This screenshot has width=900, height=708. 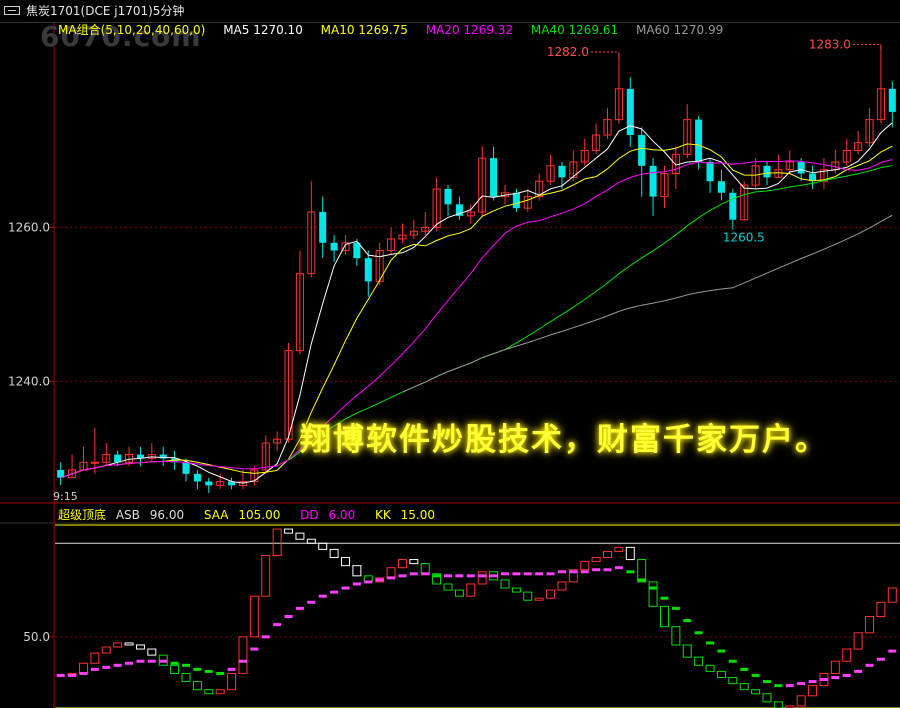 I want to click on ma-group-label: MA组合(5,10,20,40,60,0), so click(x=132, y=30).